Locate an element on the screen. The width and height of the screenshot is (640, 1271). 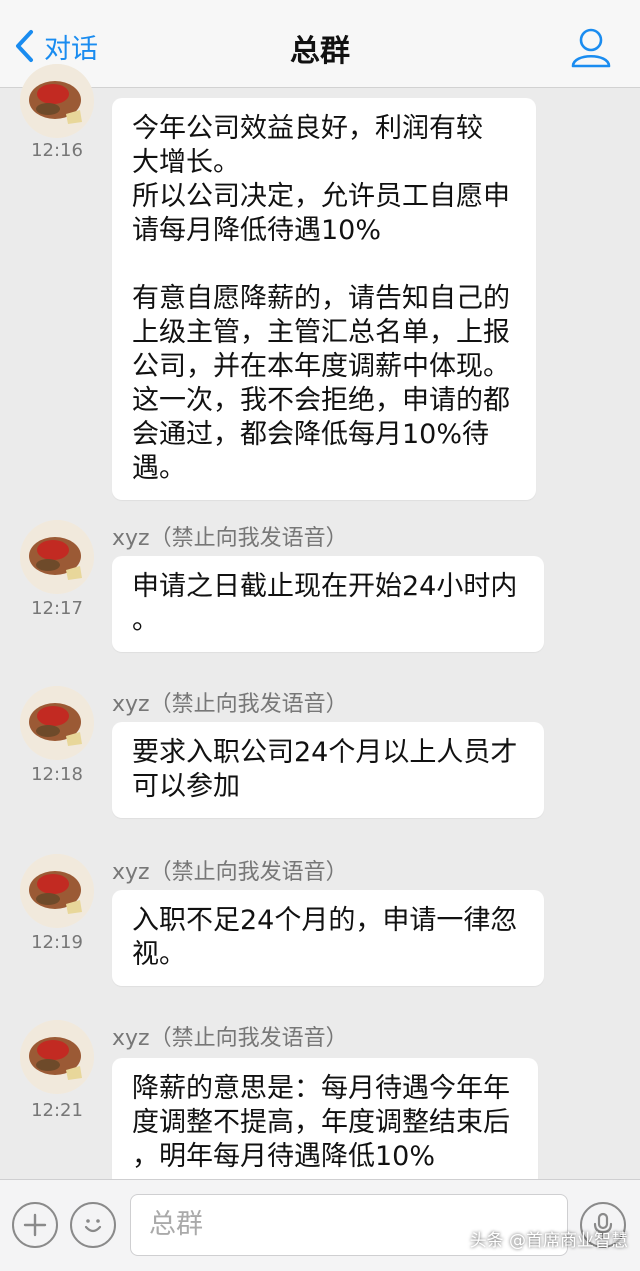
message-input-bar: 总群 头条 @首席商业智慧 is located at coordinates (320, 1225).